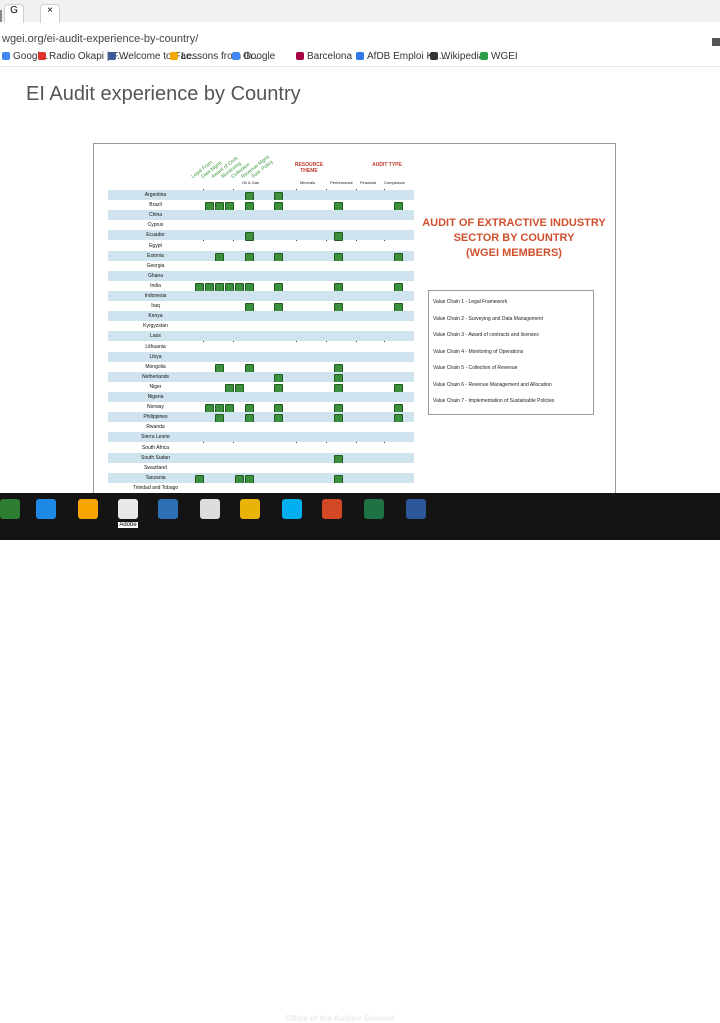  What do you see at coordinates (261, 336) in the screenshot?
I see `table-row: Laos` at bounding box center [261, 336].